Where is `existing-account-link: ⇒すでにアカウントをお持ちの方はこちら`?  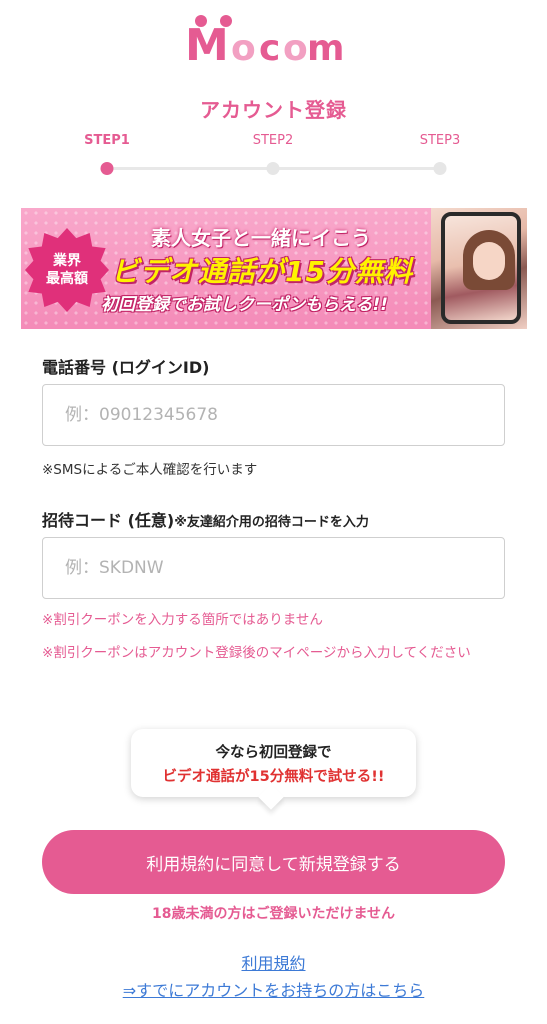 existing-account-link: ⇒すでにアカウントをお持ちの方はこちら is located at coordinates (273, 989).